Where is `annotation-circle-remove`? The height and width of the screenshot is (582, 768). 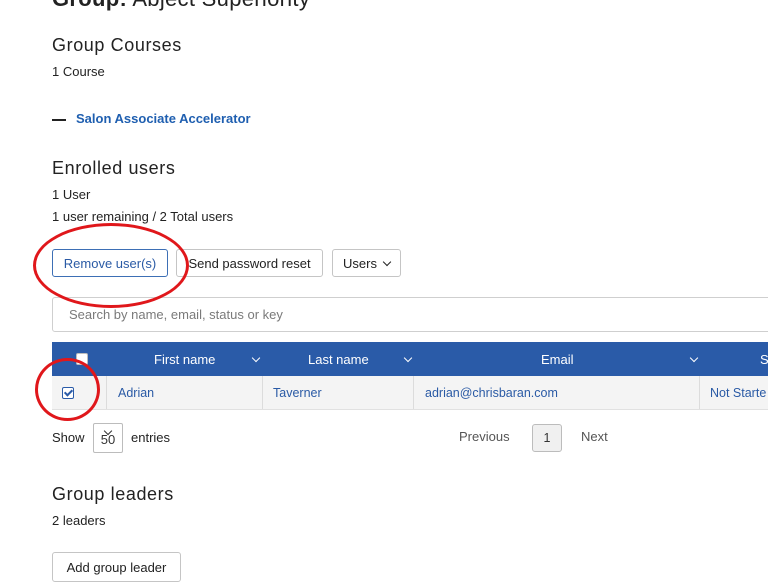
annotation-circle-remove is located at coordinates (111, 265).